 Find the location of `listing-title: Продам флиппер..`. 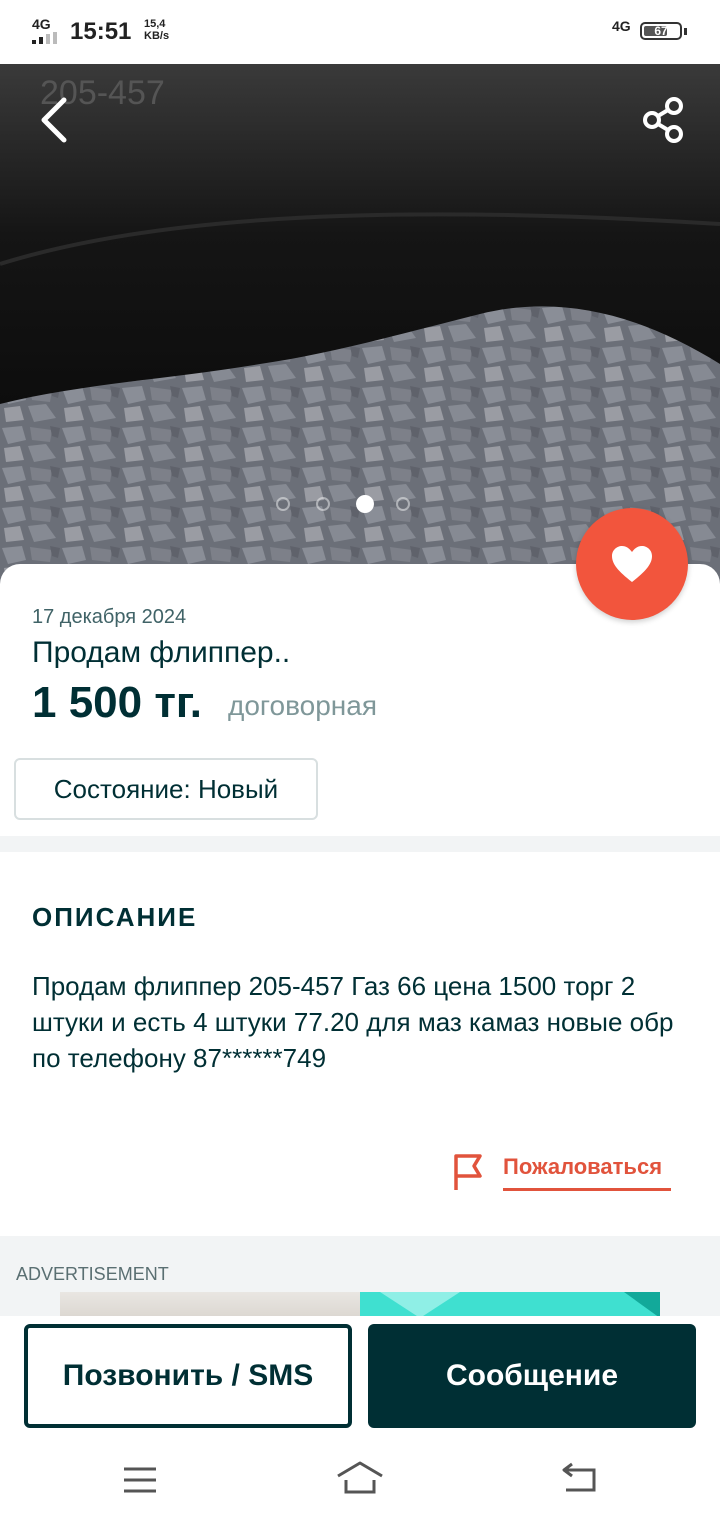

listing-title: Продам флиппер.. is located at coordinates (161, 652).